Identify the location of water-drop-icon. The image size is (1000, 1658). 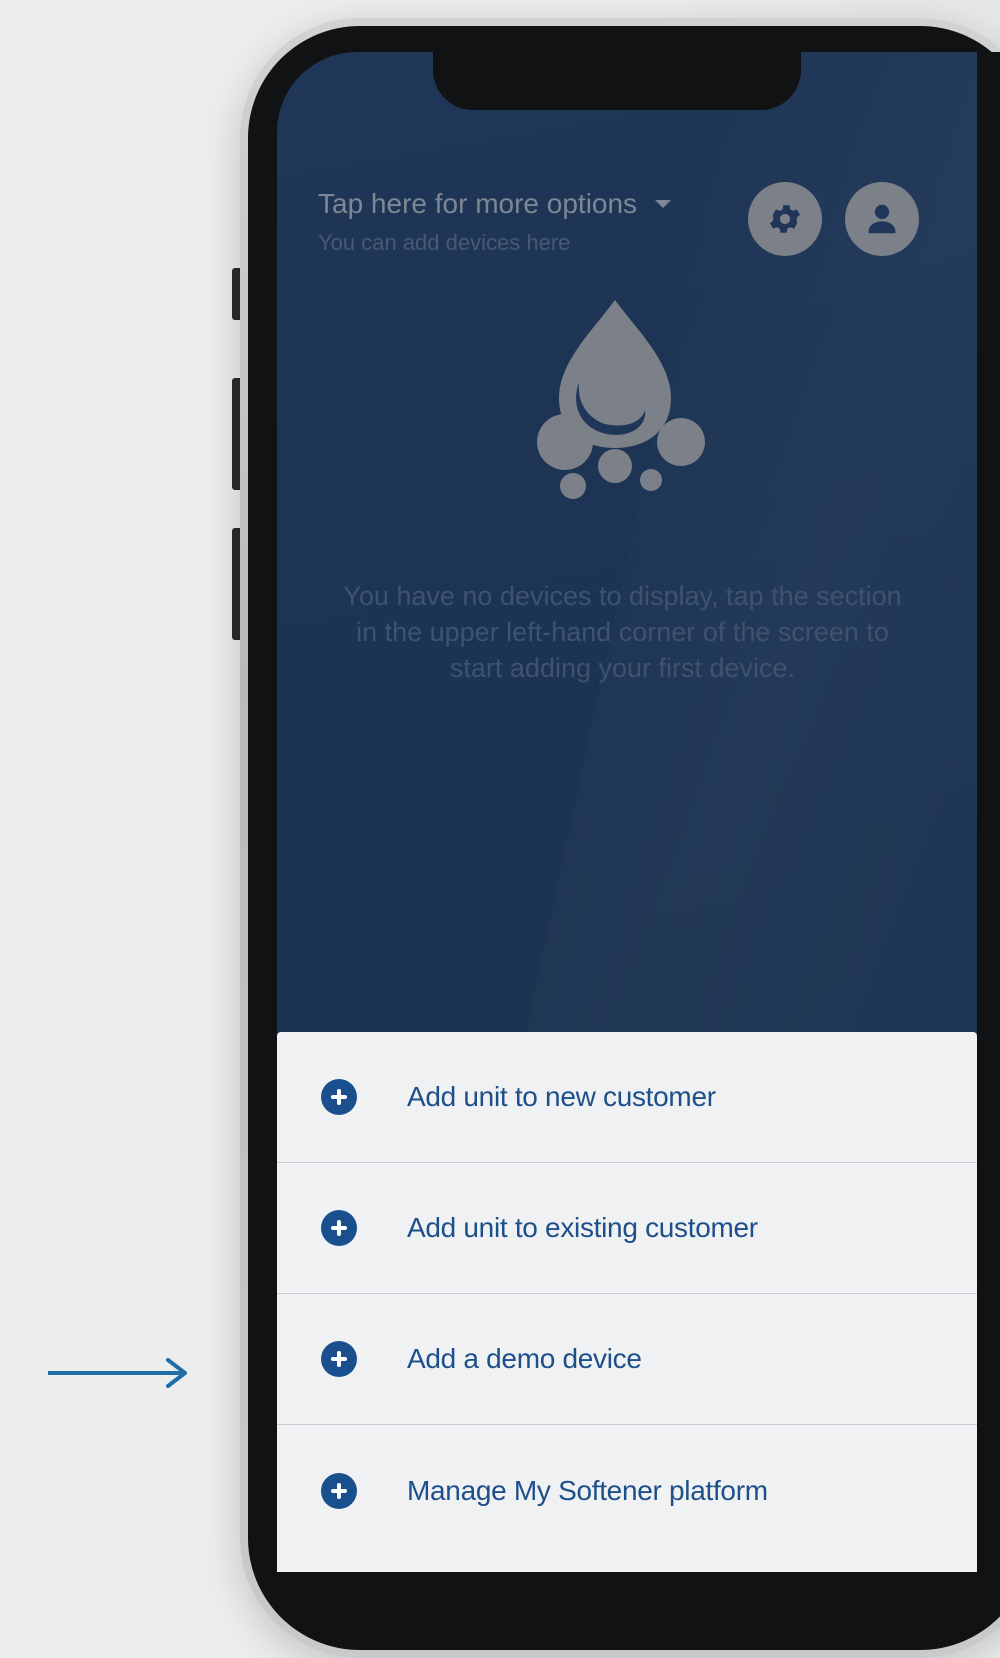
(621, 399).